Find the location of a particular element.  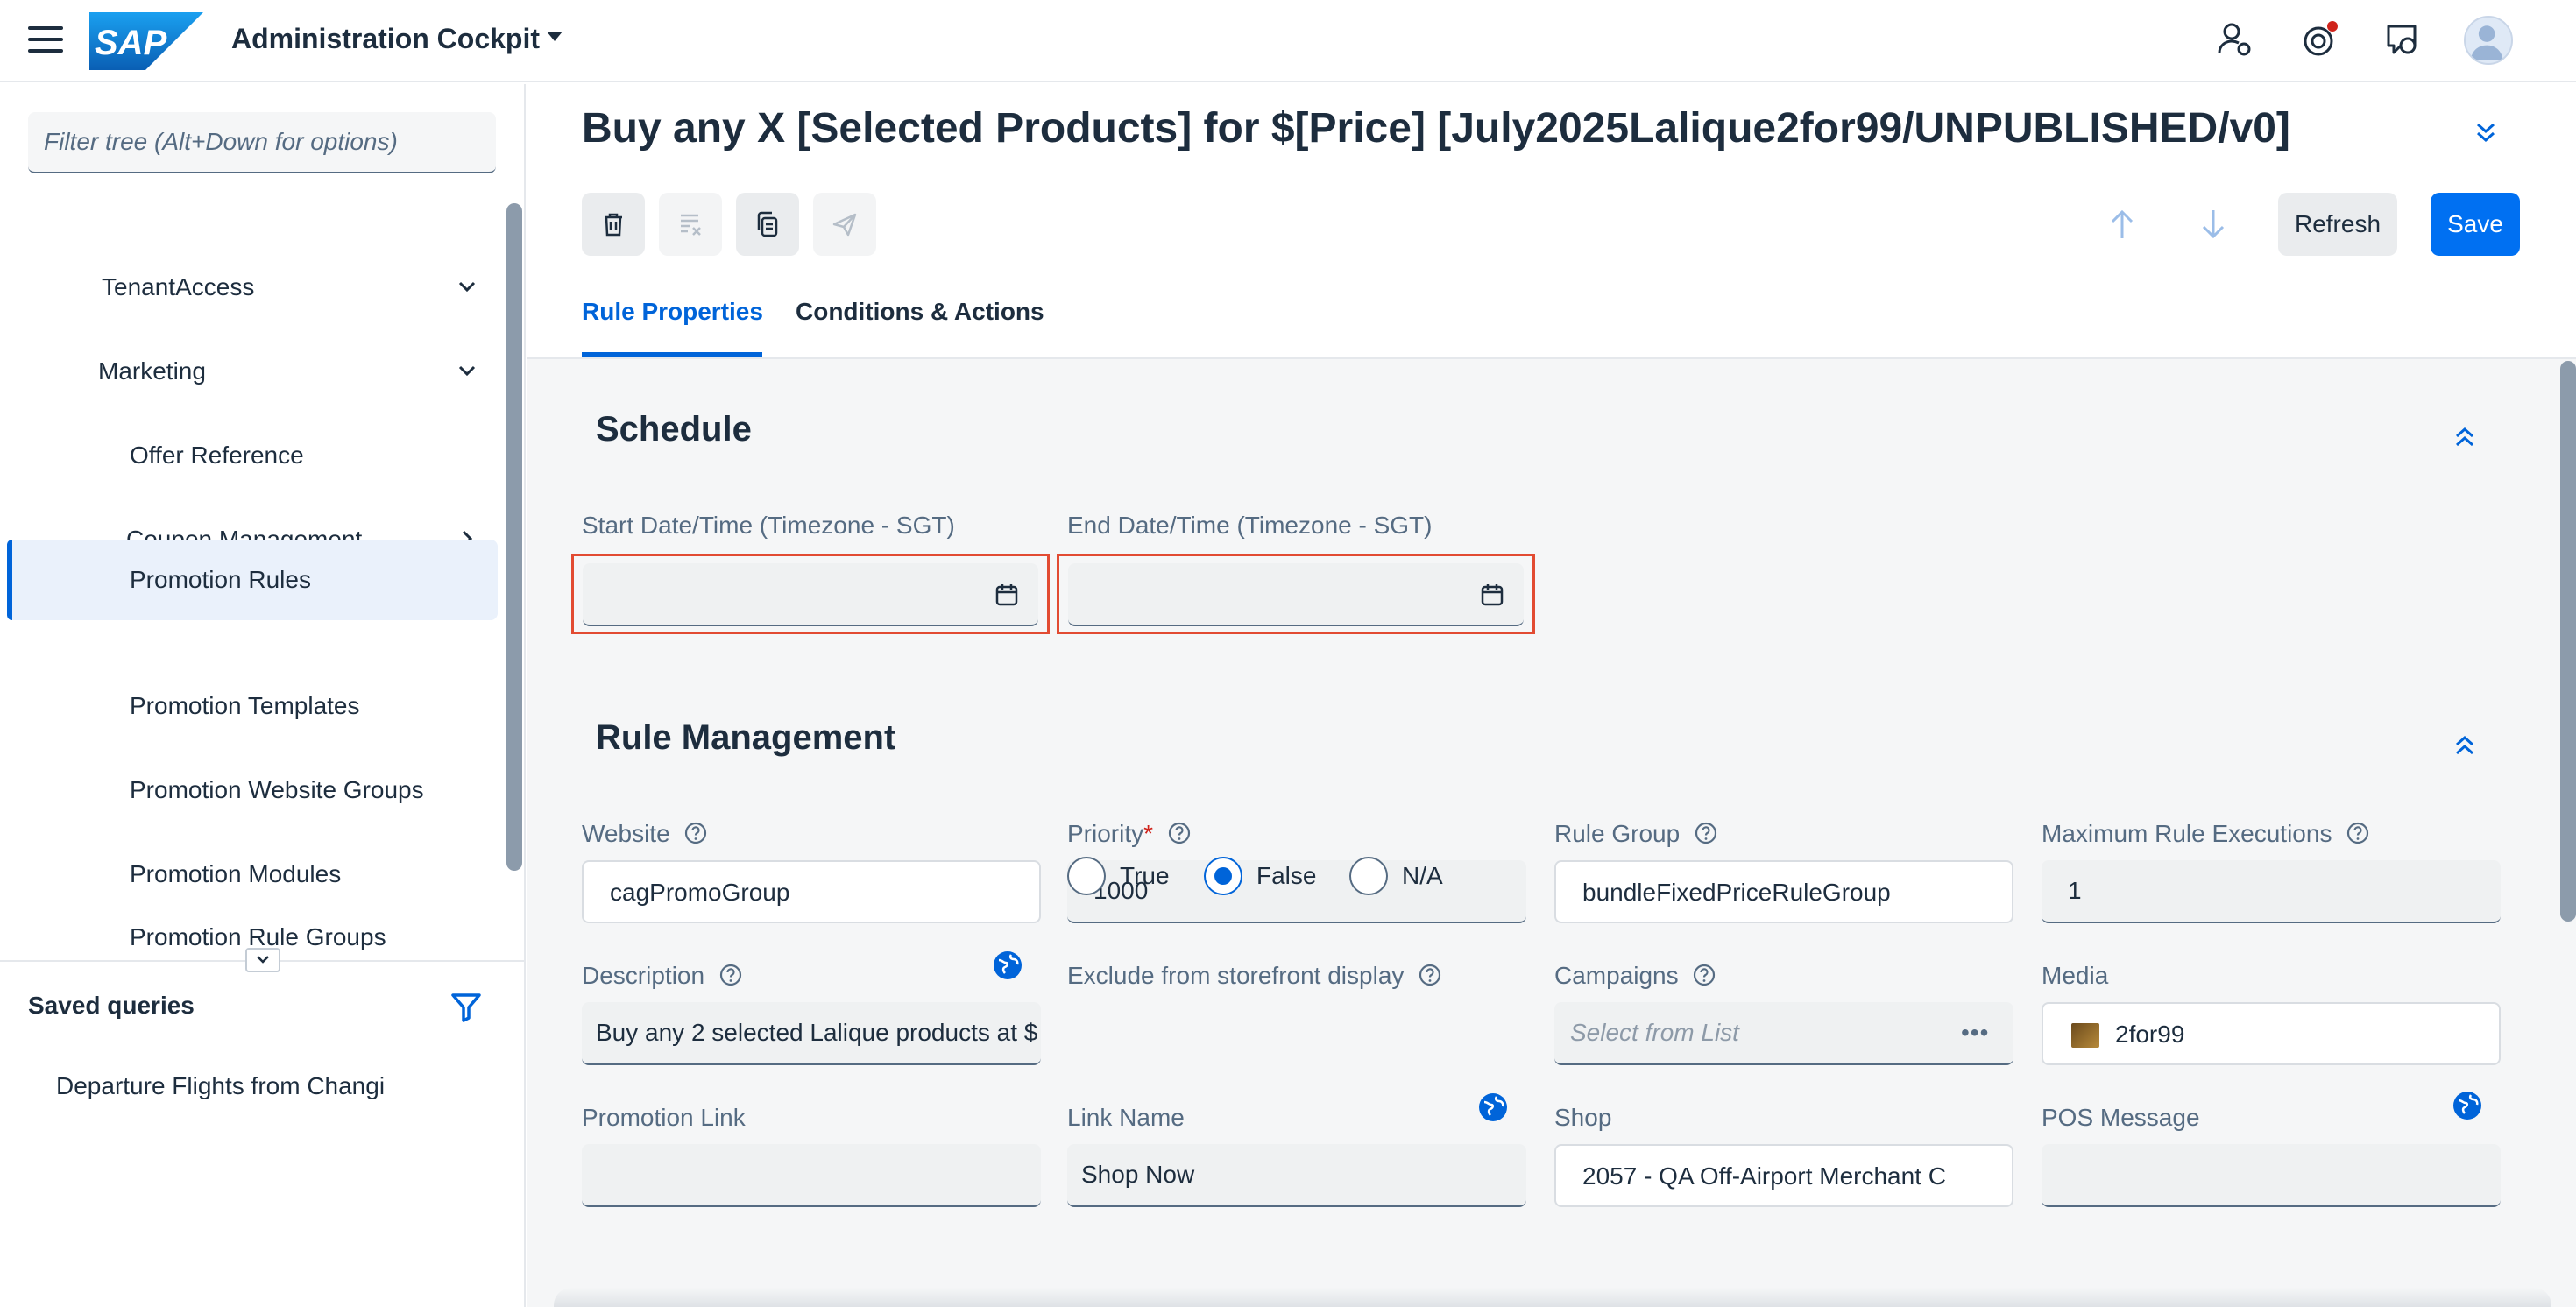

radio-na-label: N/A is located at coordinates (1422, 875).